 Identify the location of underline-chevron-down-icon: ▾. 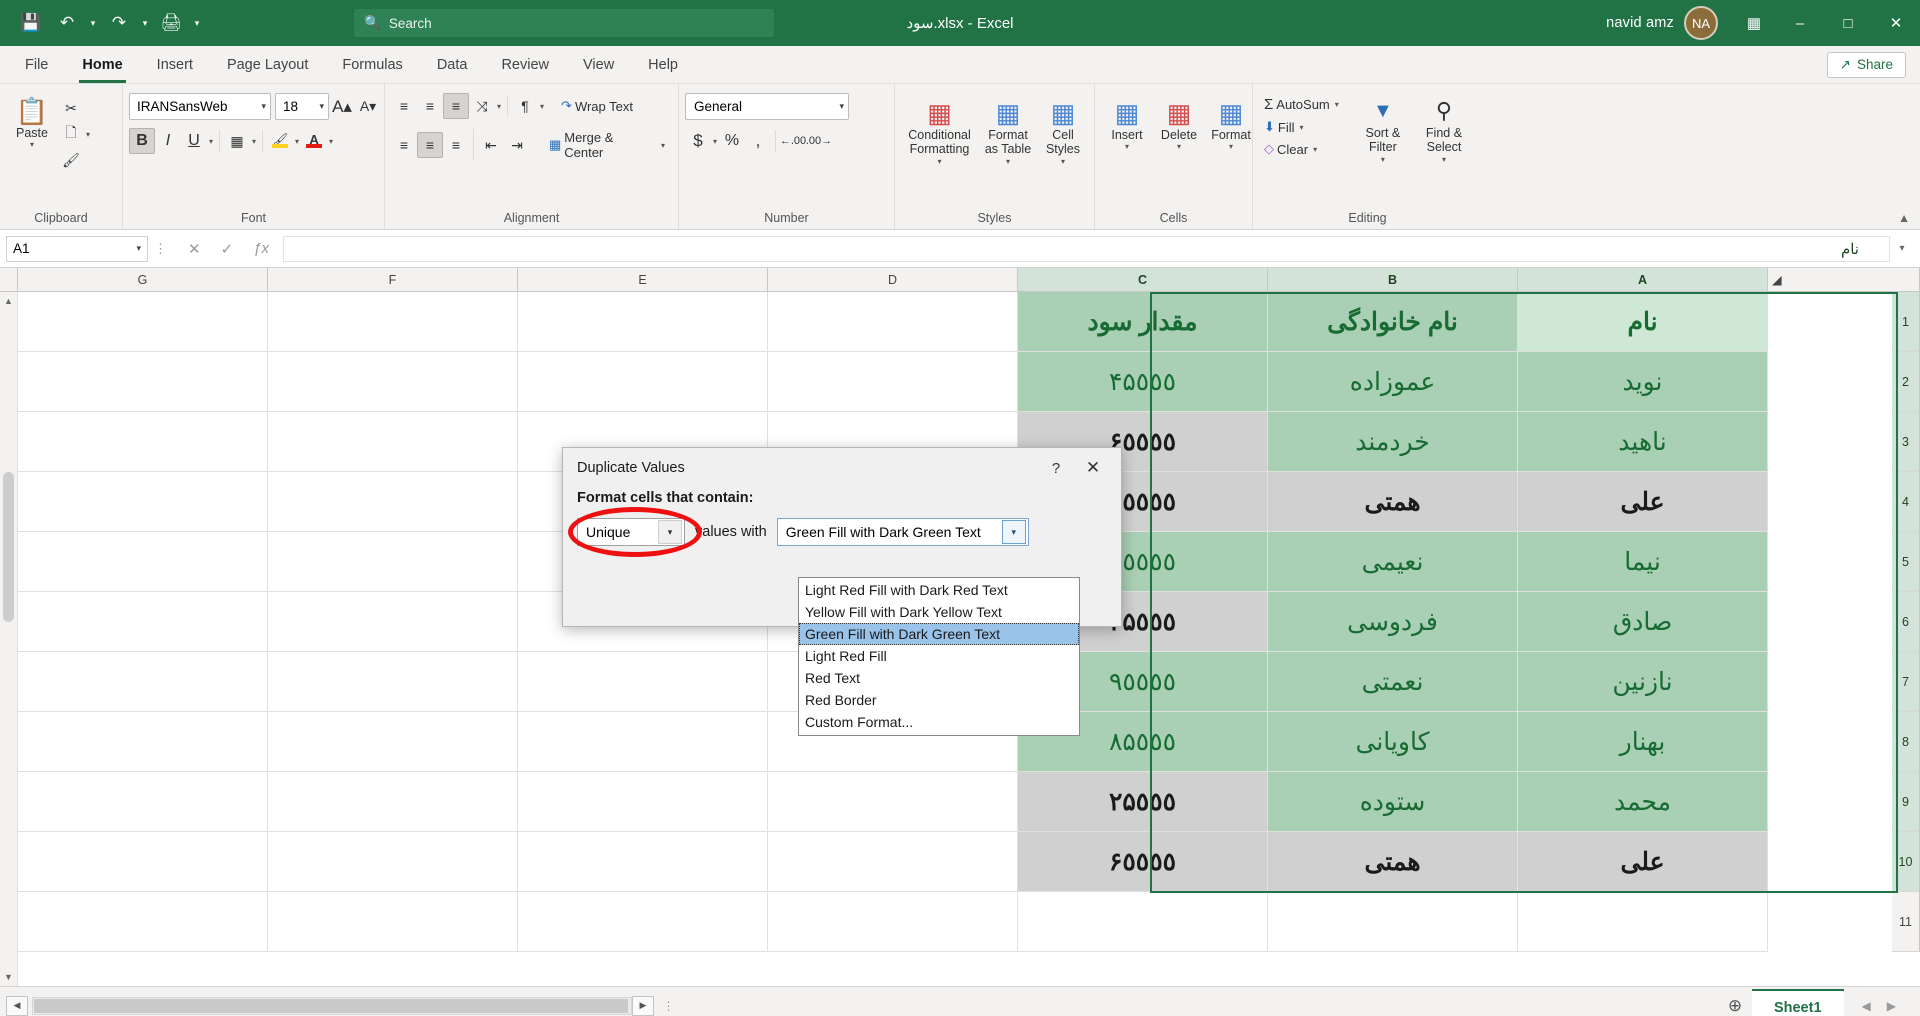
(211, 141).